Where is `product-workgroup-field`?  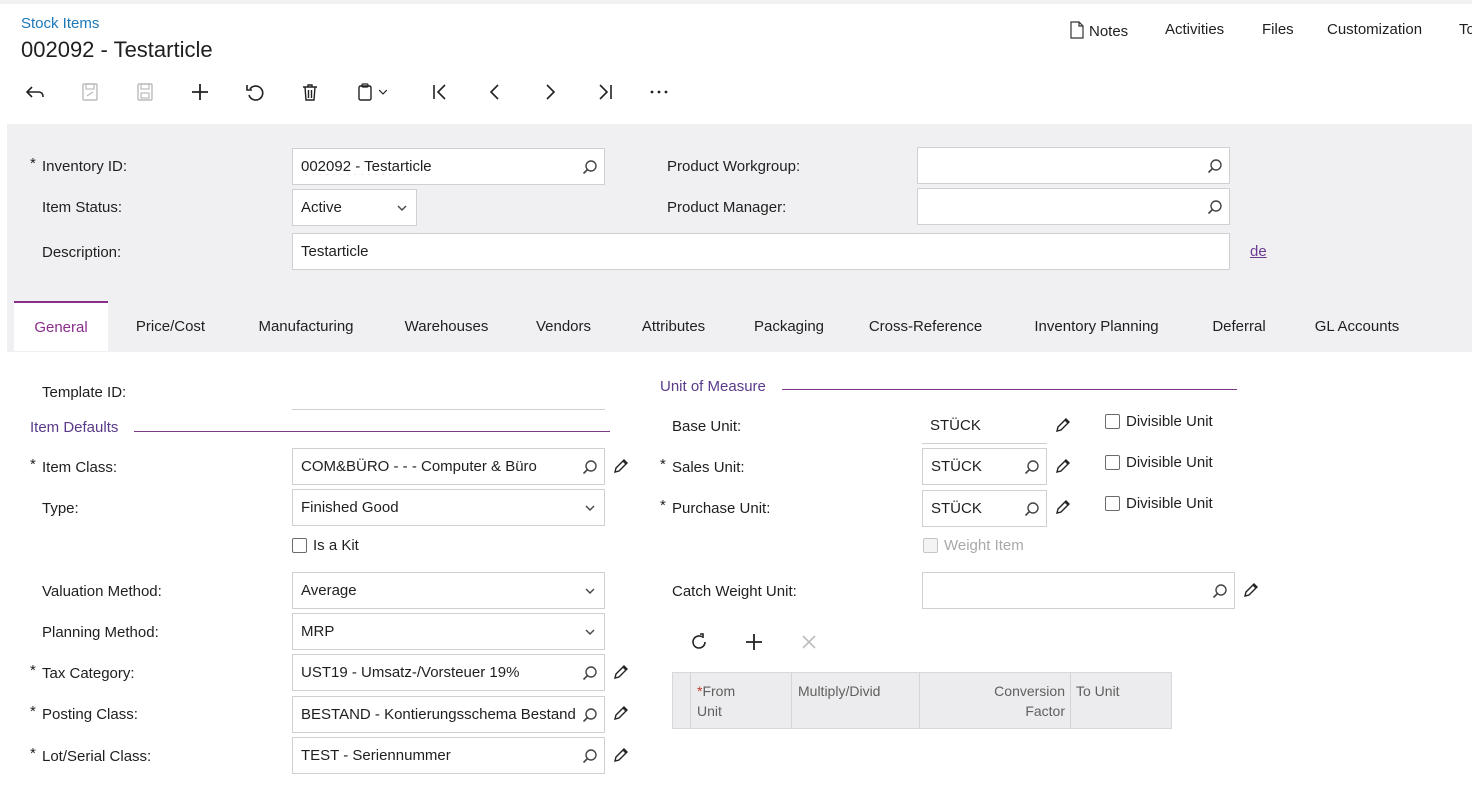 product-workgroup-field is located at coordinates (1073, 165).